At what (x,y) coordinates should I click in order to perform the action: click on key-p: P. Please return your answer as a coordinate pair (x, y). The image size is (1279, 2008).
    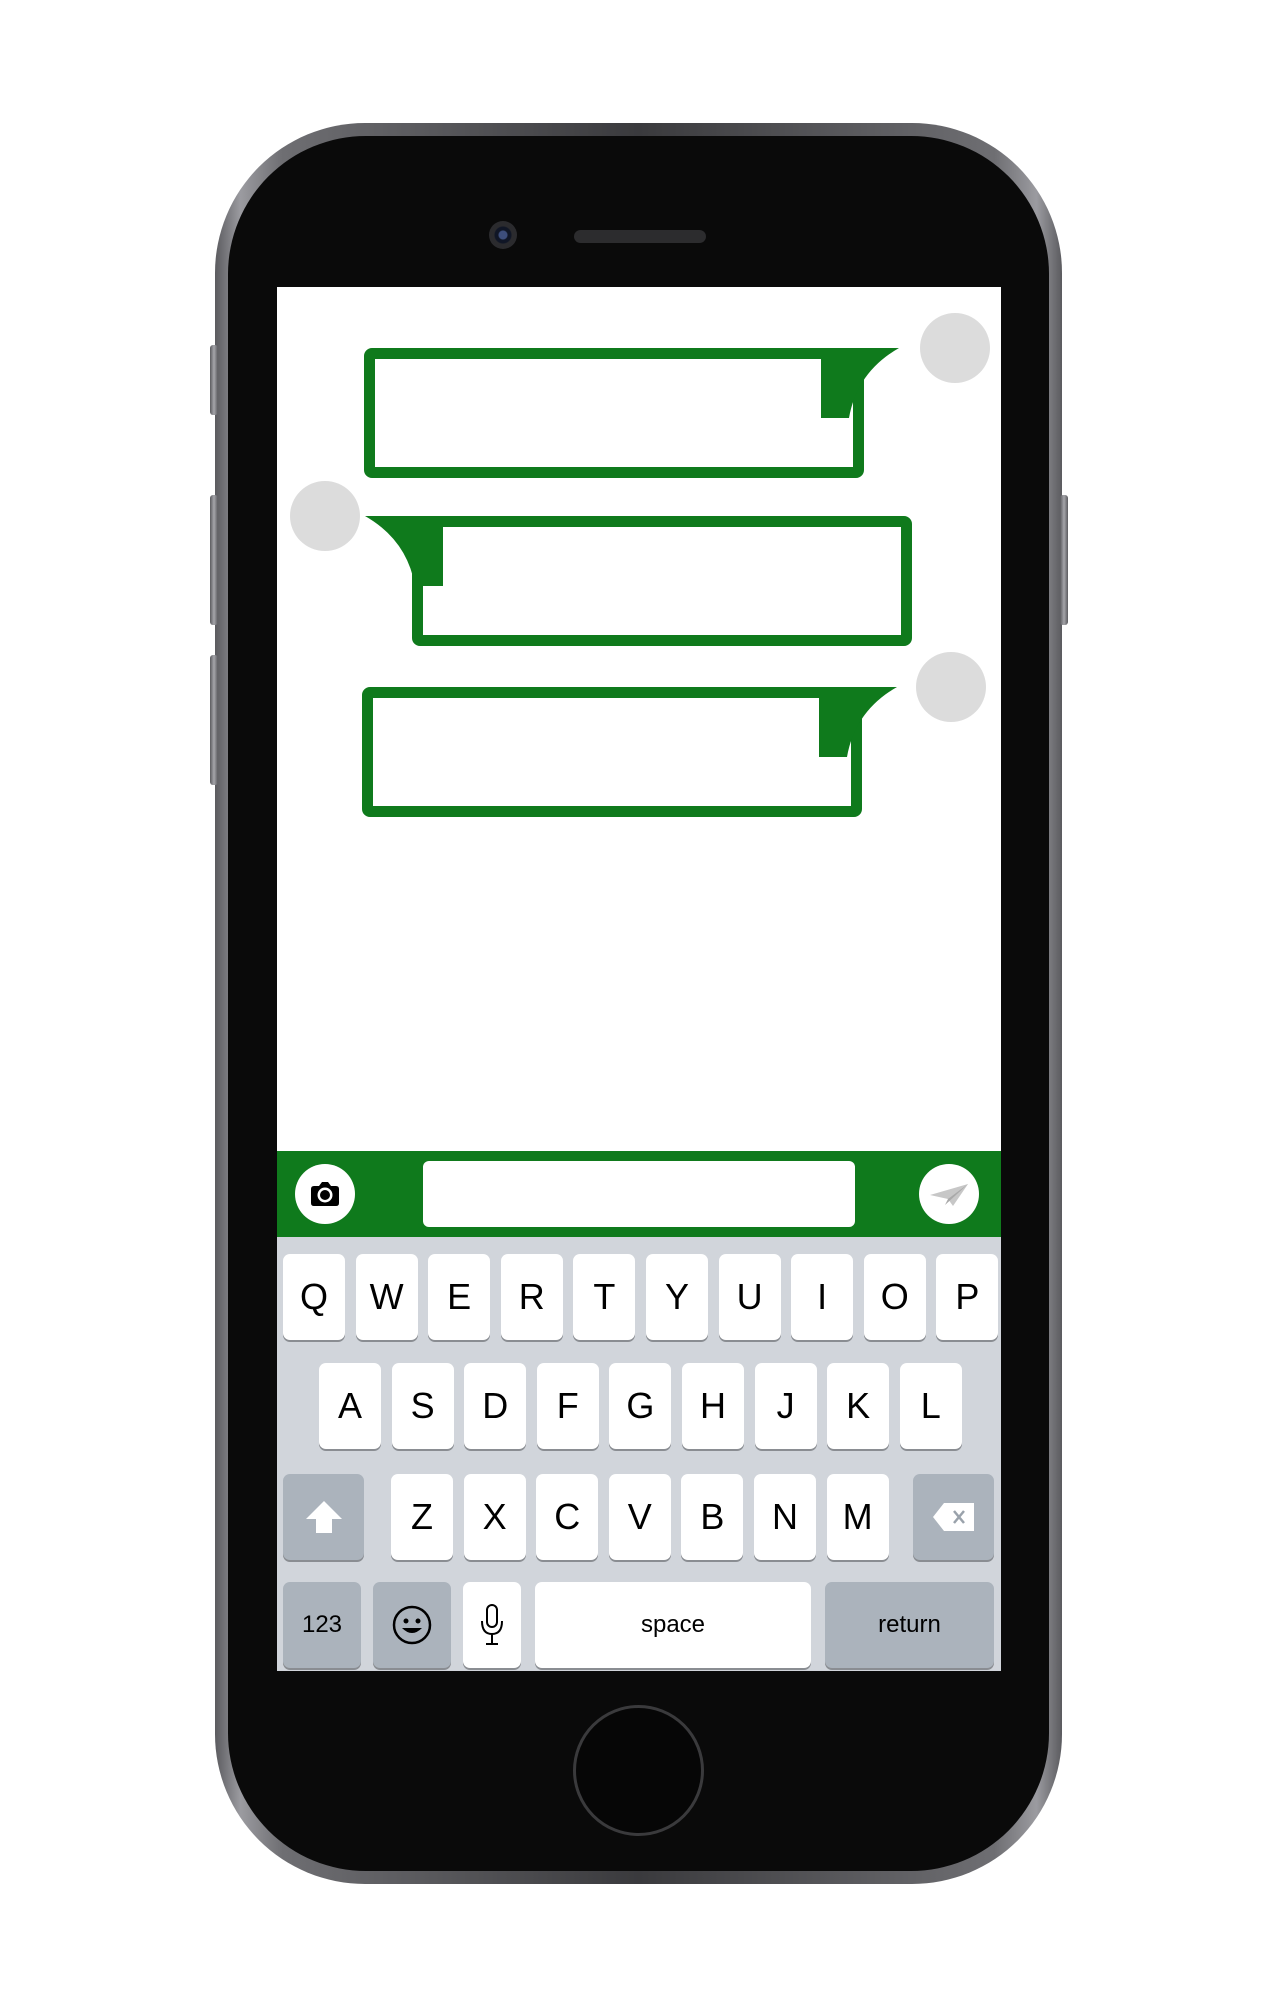
    Looking at the image, I should click on (967, 1297).